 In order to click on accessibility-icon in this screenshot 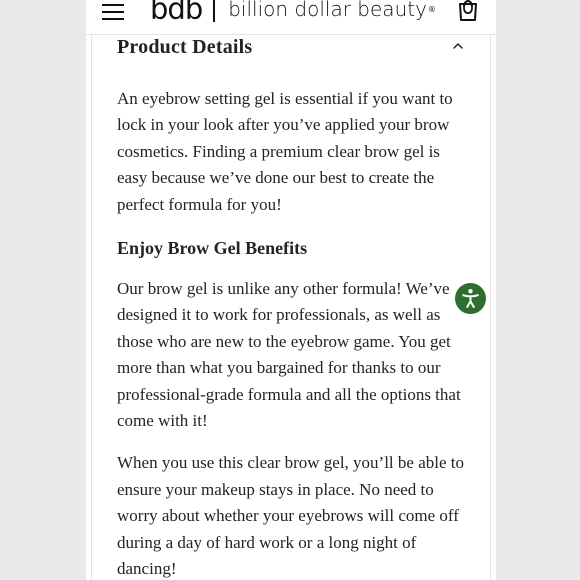, I will do `click(470, 298)`.